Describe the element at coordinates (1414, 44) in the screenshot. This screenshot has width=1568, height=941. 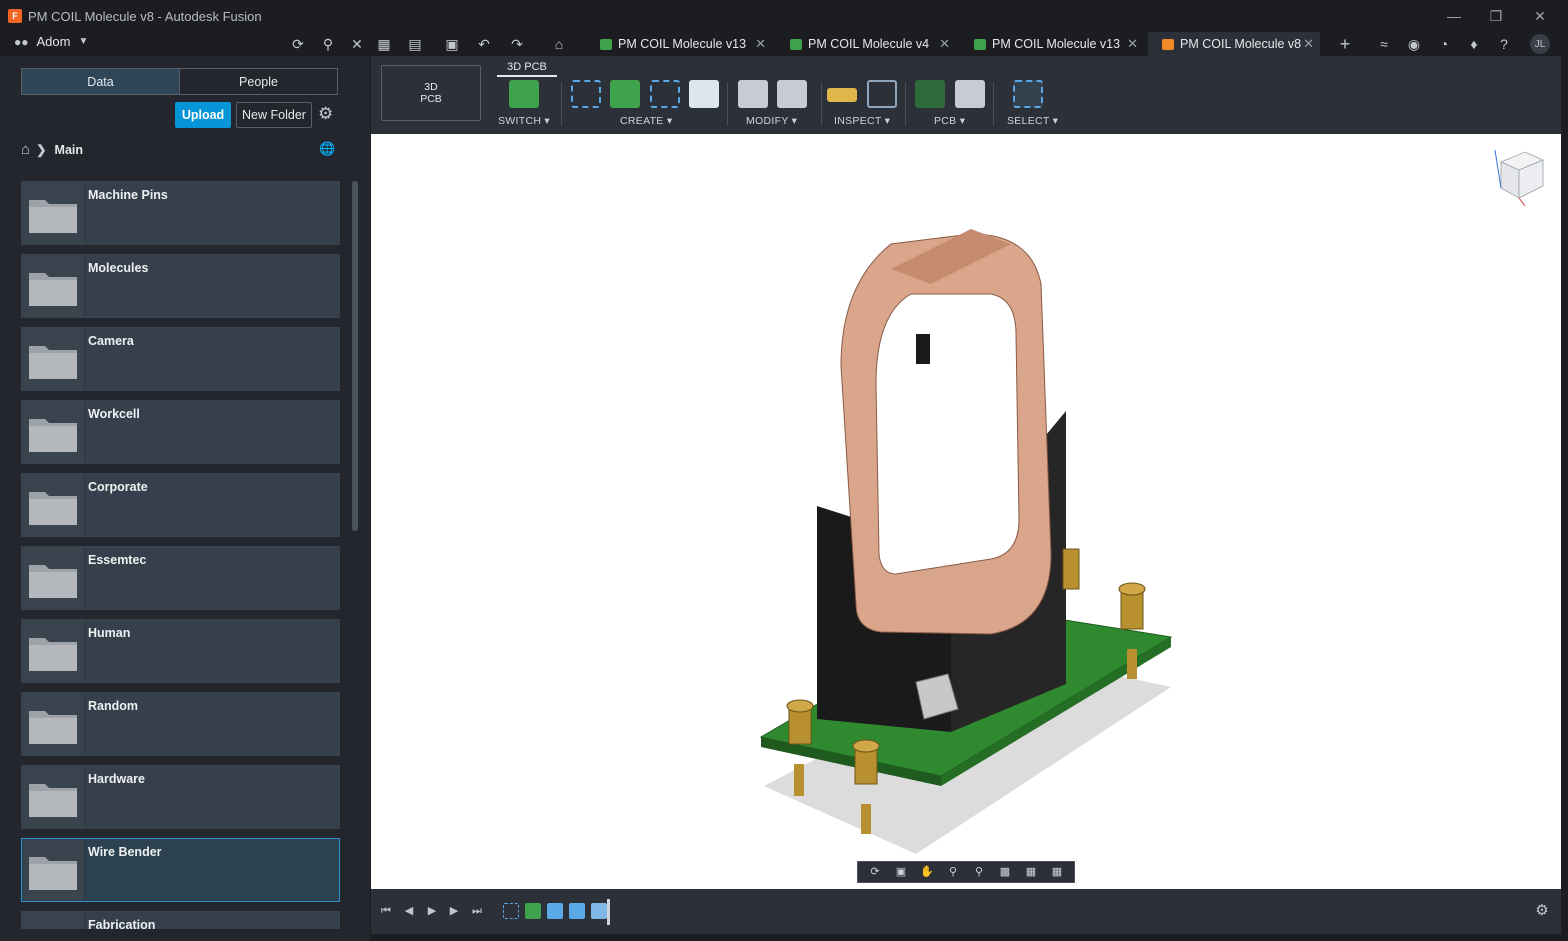
I see `online-status-icon: ◉` at that location.